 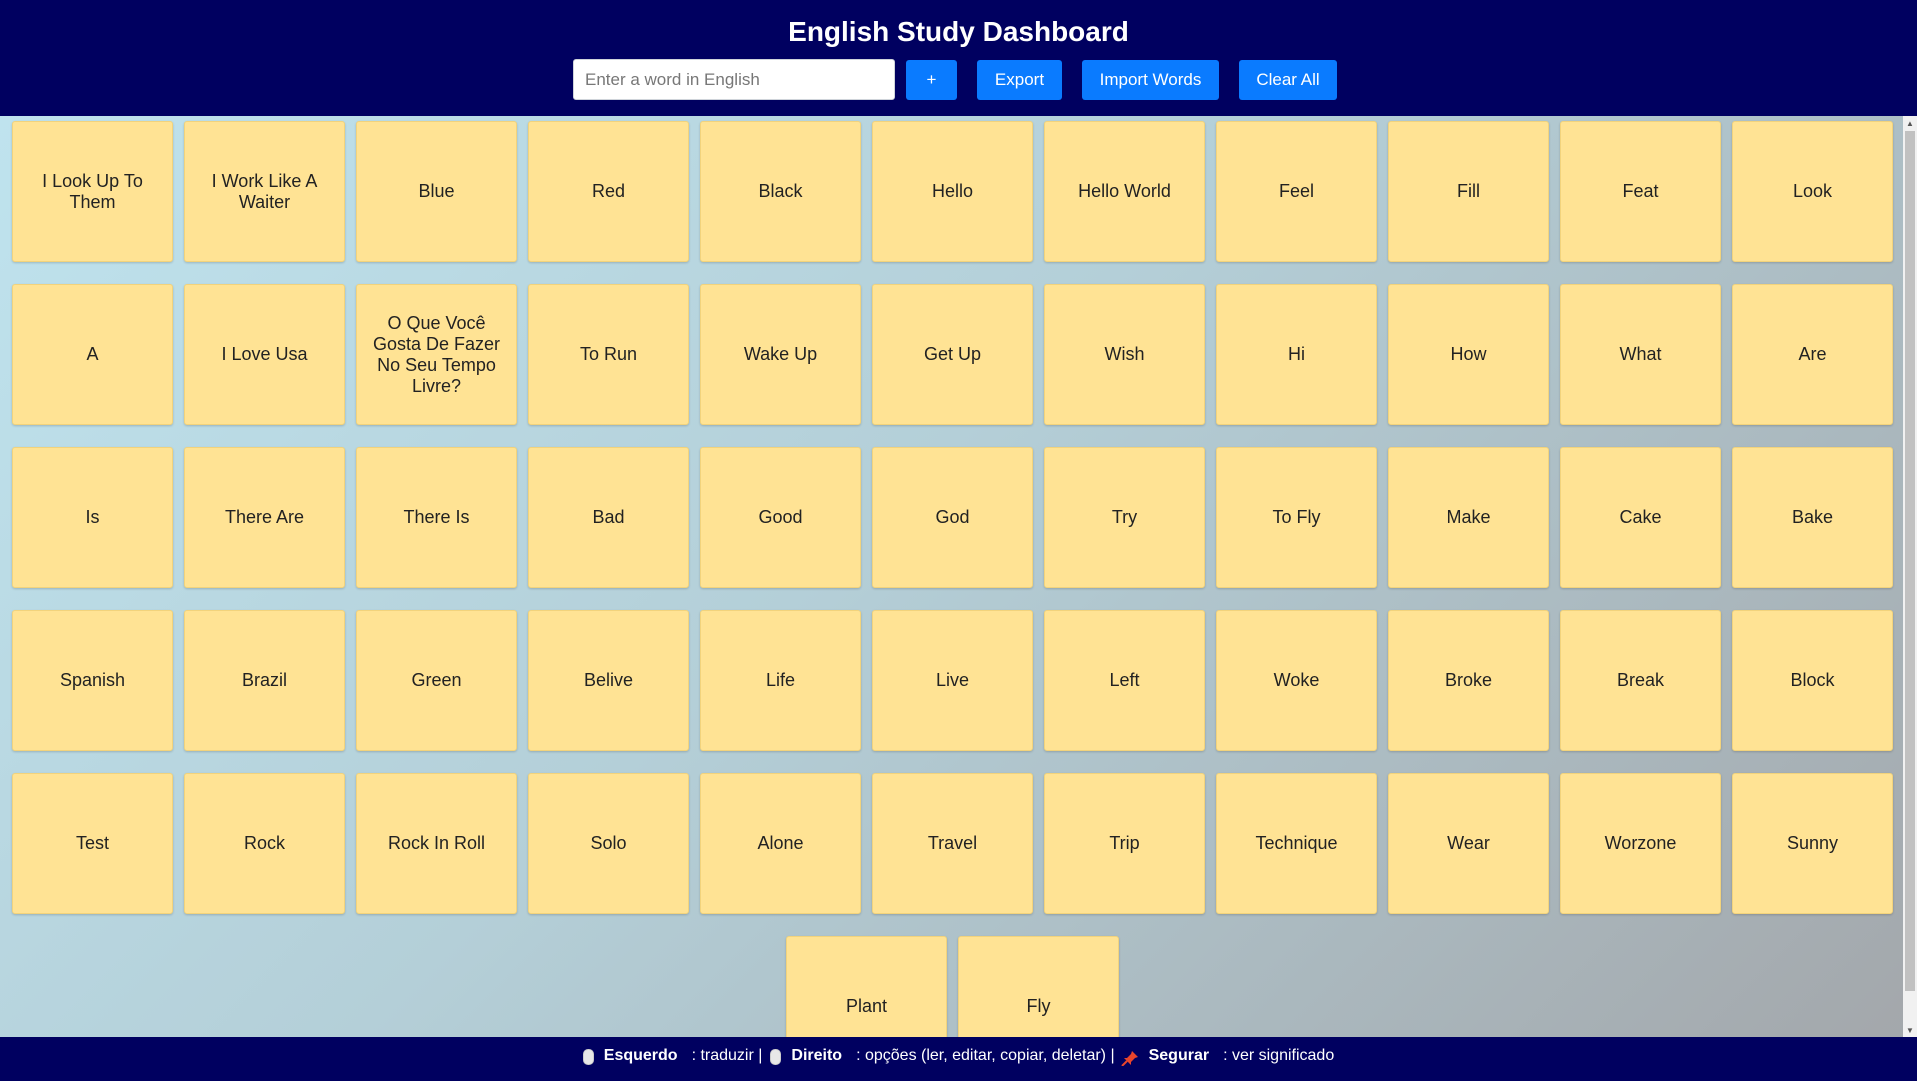 What do you see at coordinates (1124, 843) in the screenshot?
I see `word-card: Trip` at bounding box center [1124, 843].